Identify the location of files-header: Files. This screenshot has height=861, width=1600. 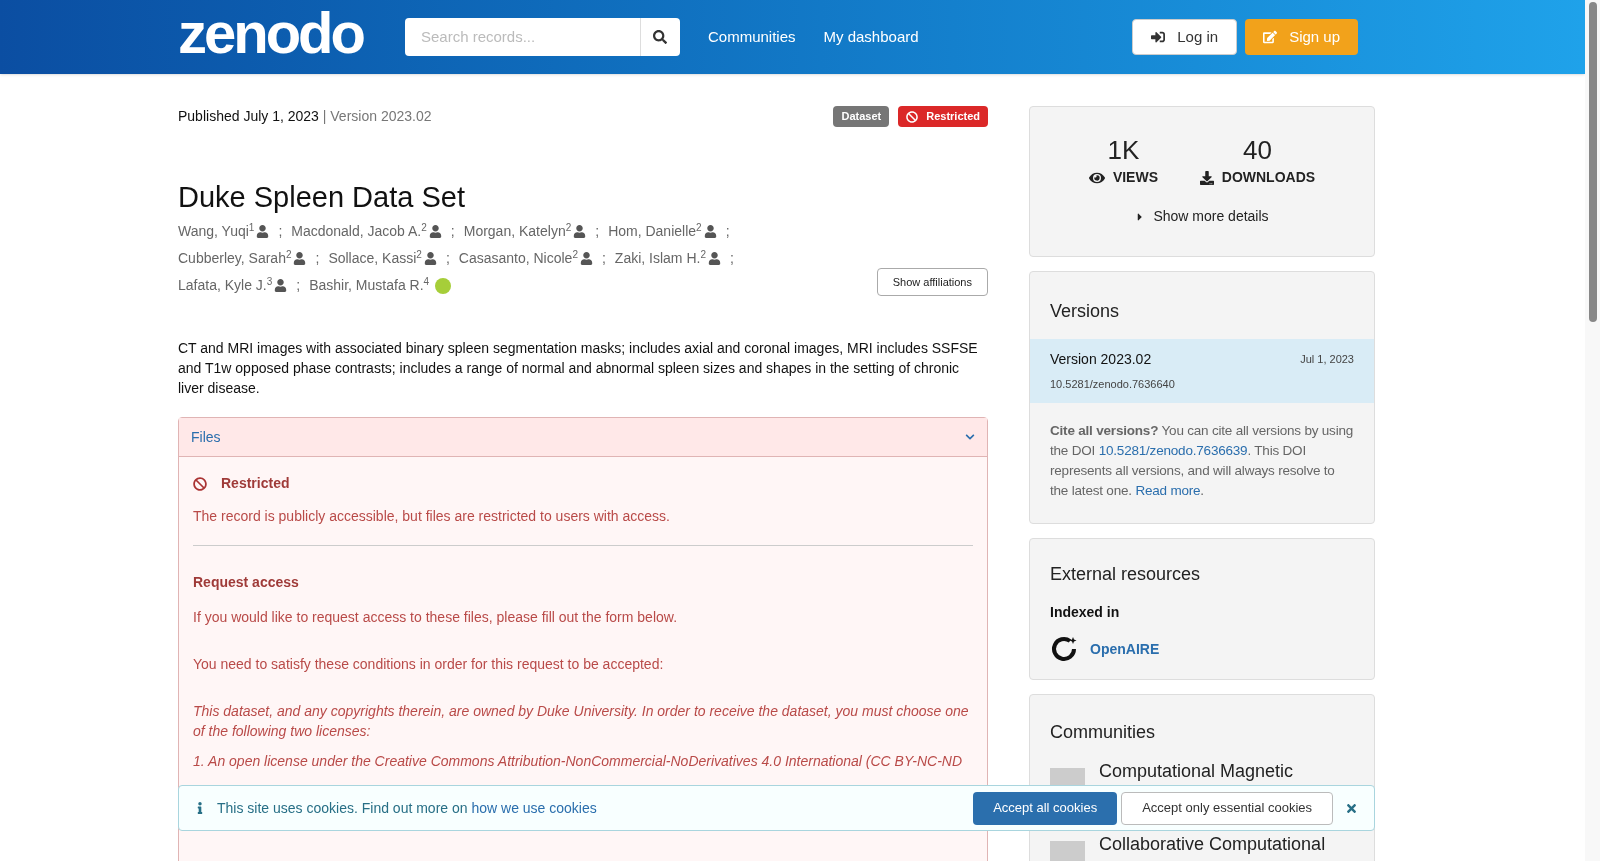
(583, 438).